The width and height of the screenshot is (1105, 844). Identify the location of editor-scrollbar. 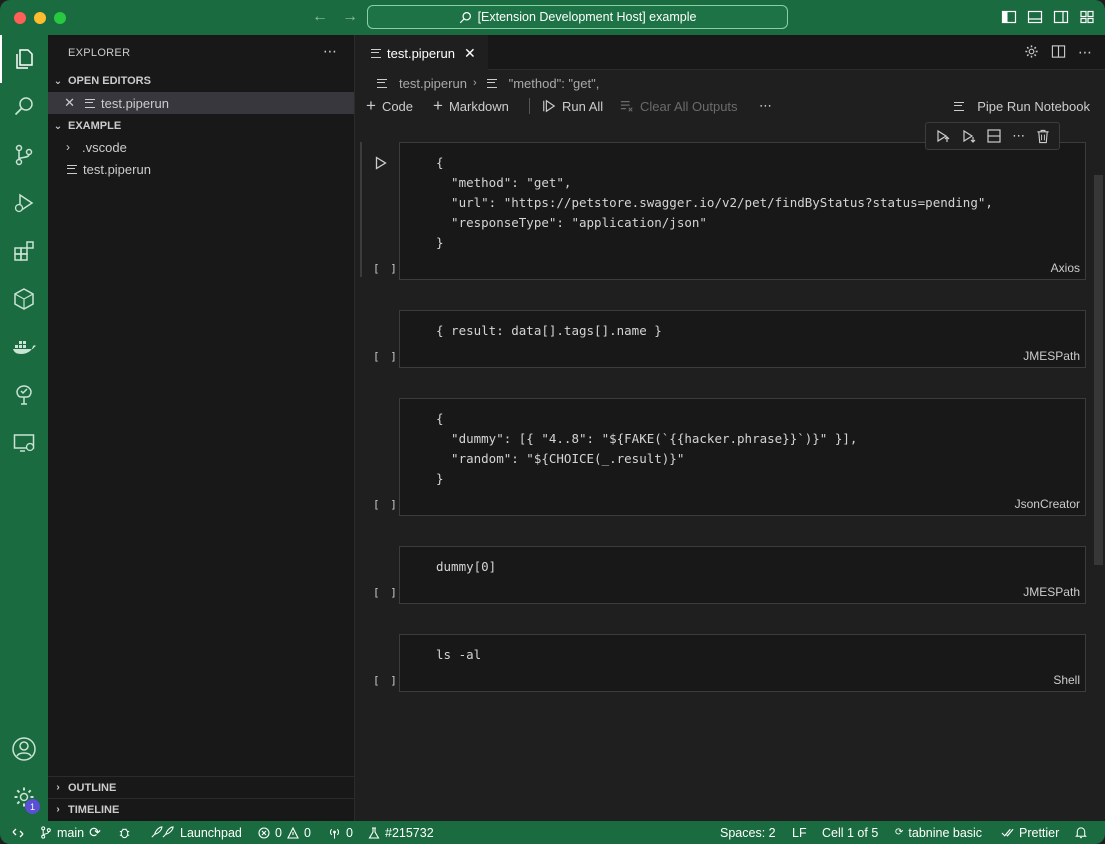
(1098, 370).